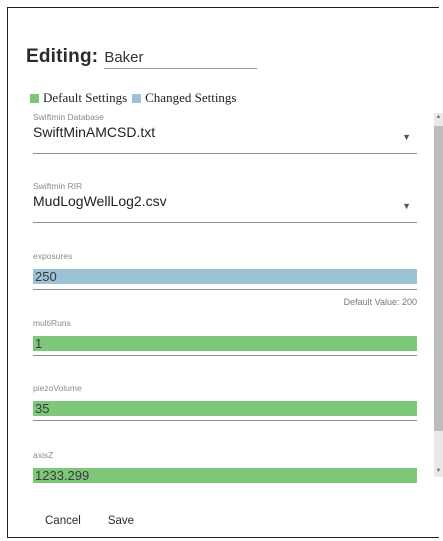  Describe the element at coordinates (225, 355) in the screenshot. I see `multiruns-underline` at that location.